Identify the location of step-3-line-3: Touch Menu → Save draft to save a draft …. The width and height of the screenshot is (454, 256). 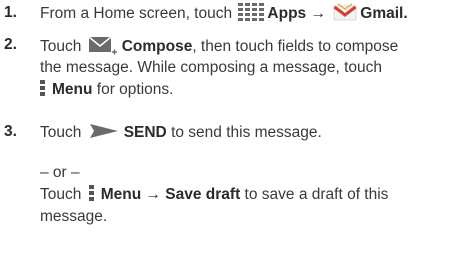
(214, 194).